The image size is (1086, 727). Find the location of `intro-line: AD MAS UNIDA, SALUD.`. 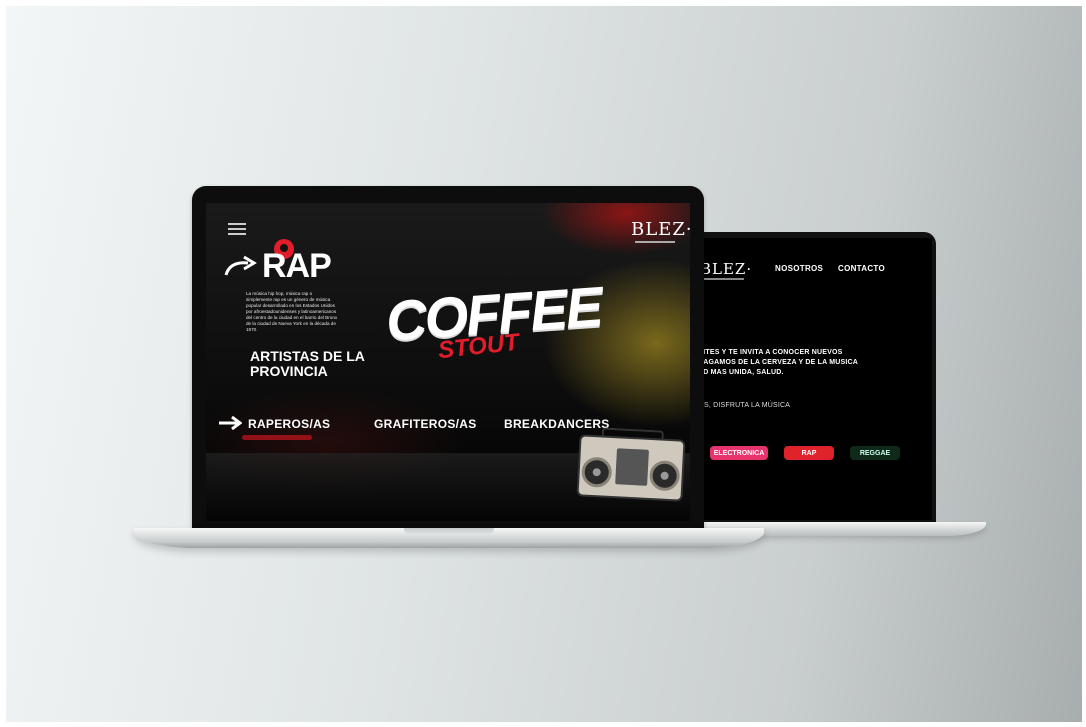

intro-line: AD MAS UNIDA, SALUD. is located at coordinates (741, 372).